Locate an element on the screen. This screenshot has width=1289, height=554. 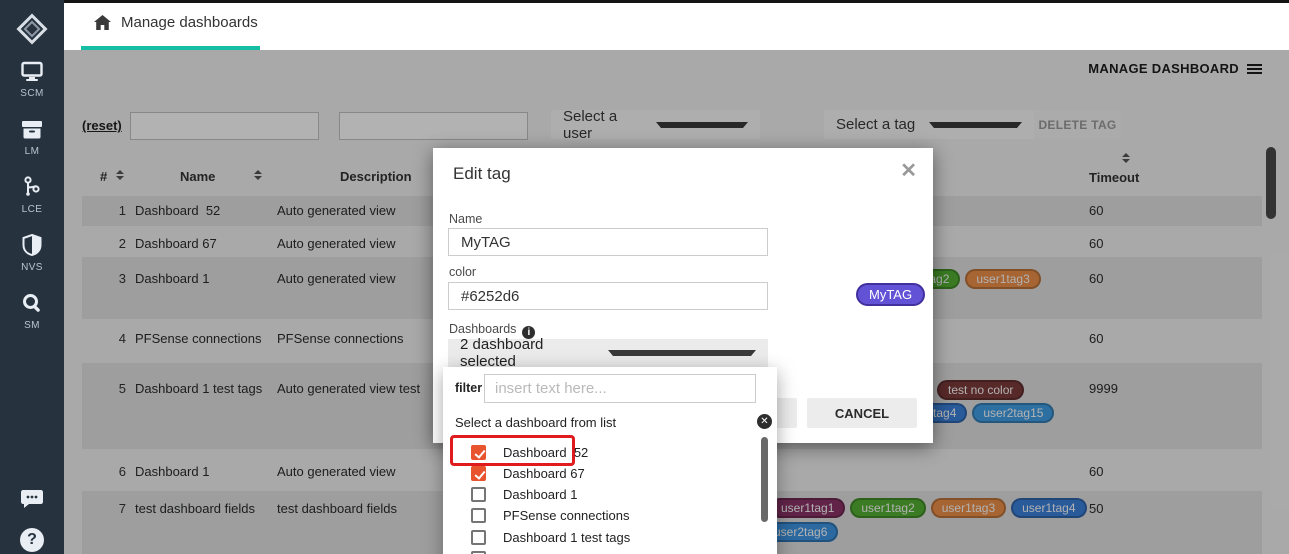
dashboard-list-item-label: Dashboard 1 is located at coordinates (540, 494).